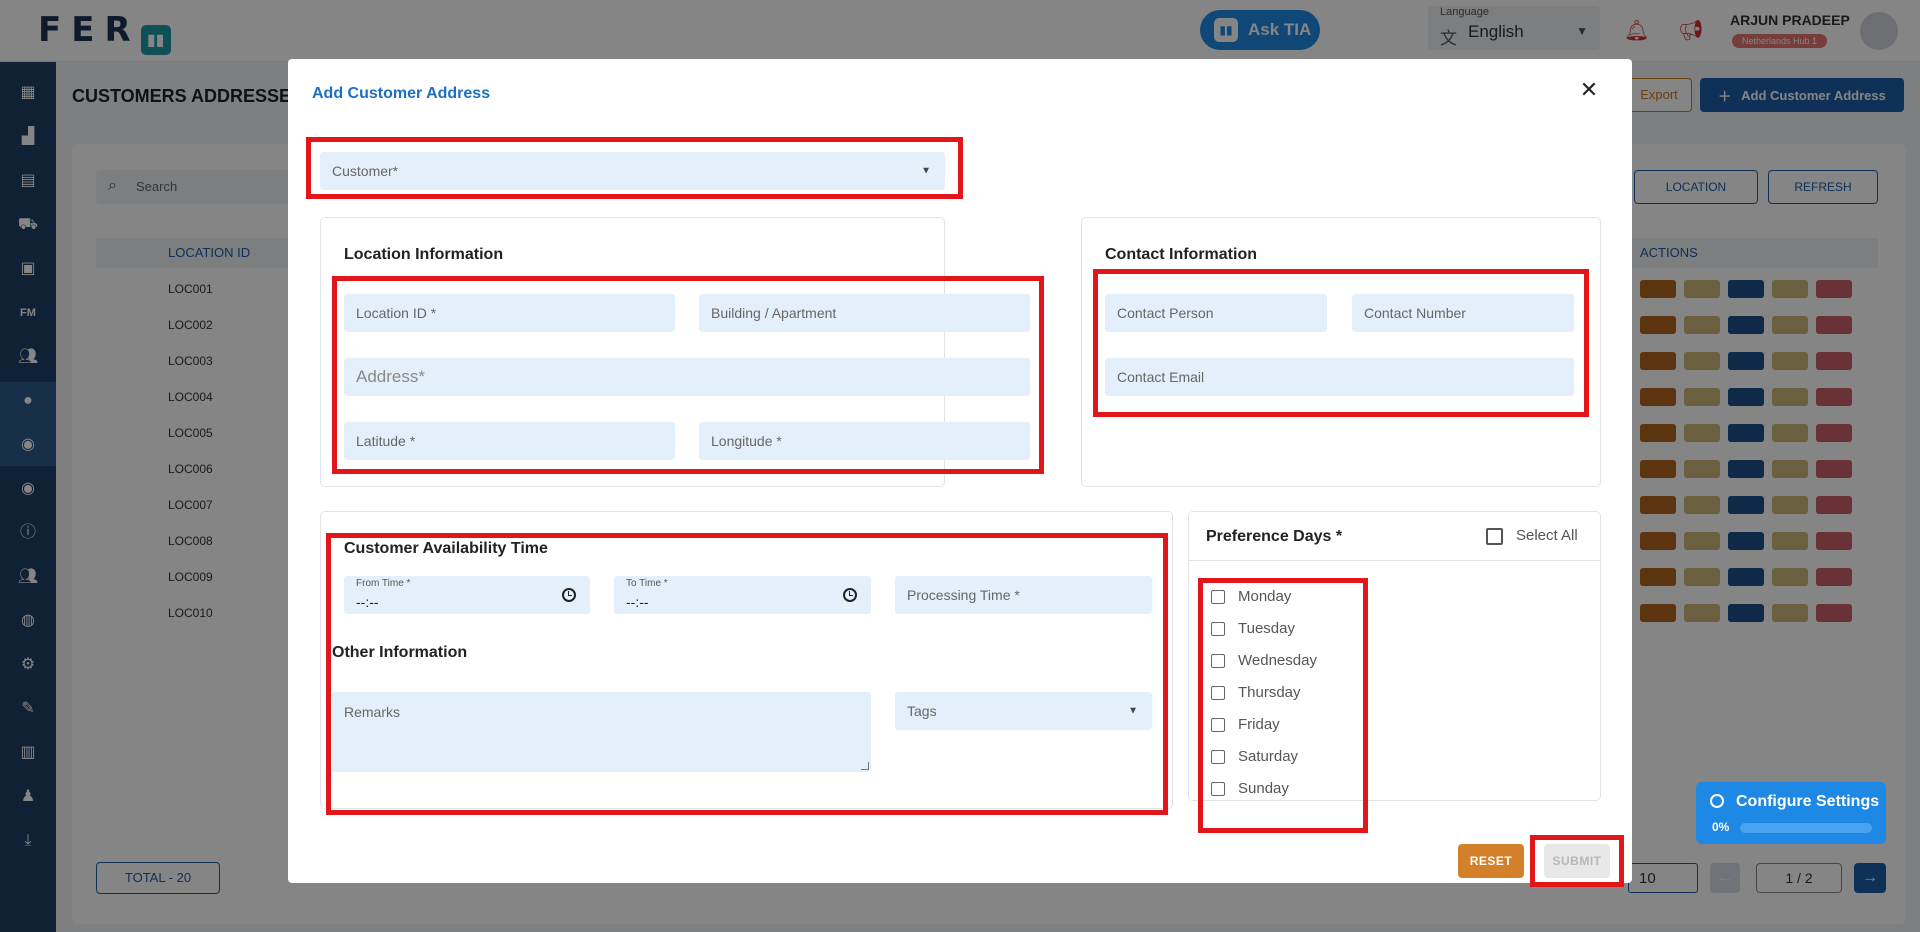 The width and height of the screenshot is (1920, 932). Describe the element at coordinates (1791, 813) in the screenshot. I see `configure-settings-widget: Configure Settings 0%` at that location.